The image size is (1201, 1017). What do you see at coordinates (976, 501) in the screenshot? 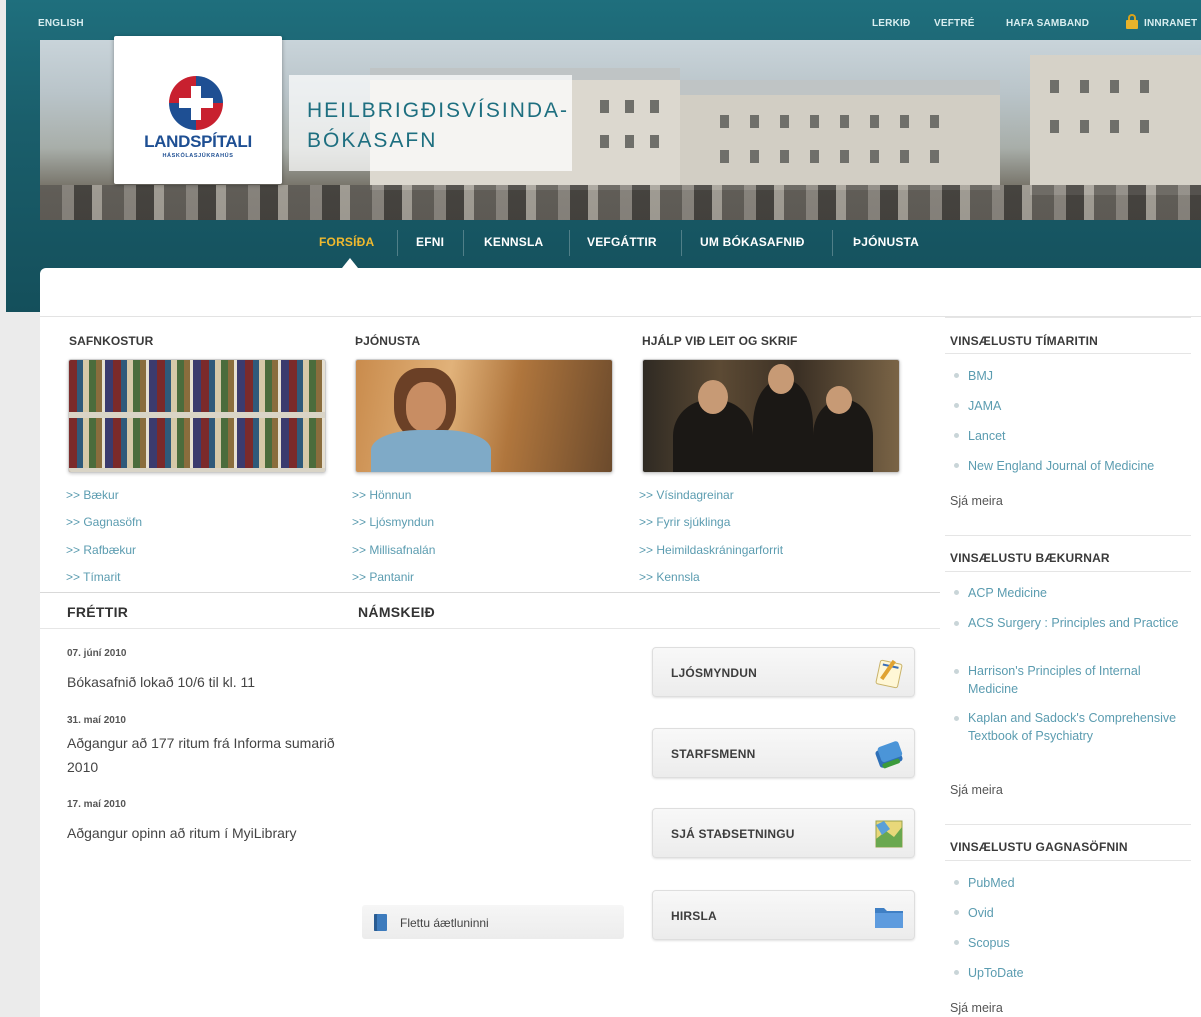
I see `see-more-journals-link: Sjá meira` at bounding box center [976, 501].